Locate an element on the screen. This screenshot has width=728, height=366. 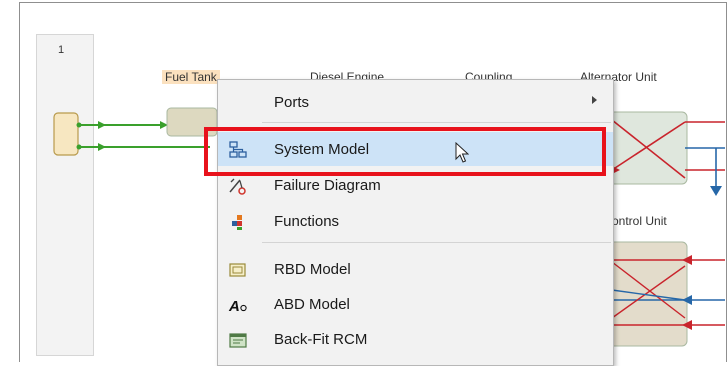
menu-item-back-fit-rcm: Back-Fit RCM is located at coordinates (415, 339).